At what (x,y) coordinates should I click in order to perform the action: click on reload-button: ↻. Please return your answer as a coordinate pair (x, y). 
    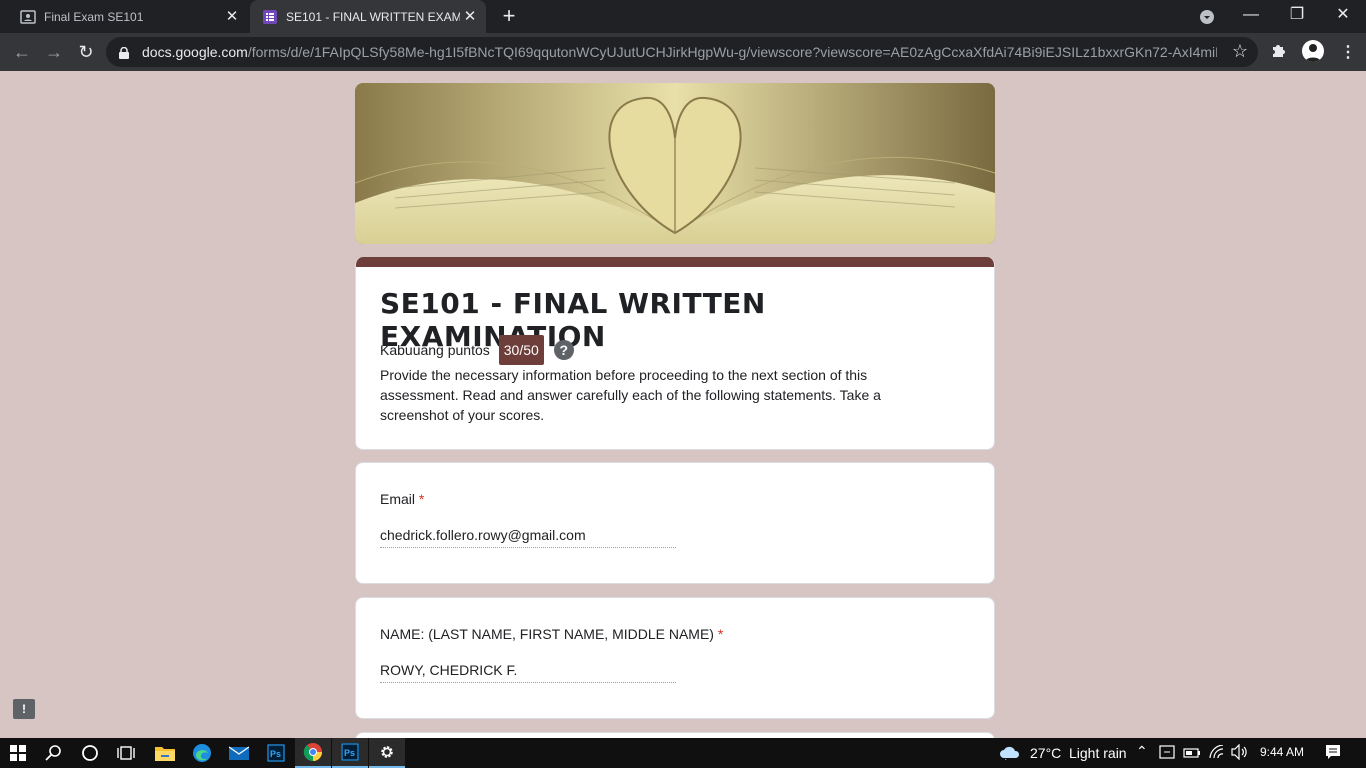
    Looking at the image, I should click on (86, 52).